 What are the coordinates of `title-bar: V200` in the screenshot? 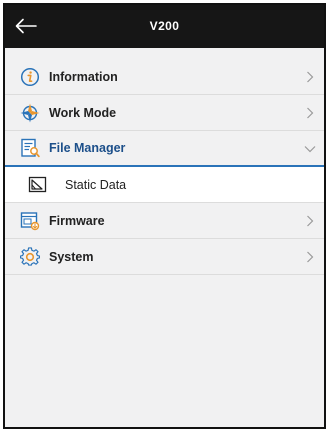 It's located at (164, 26).